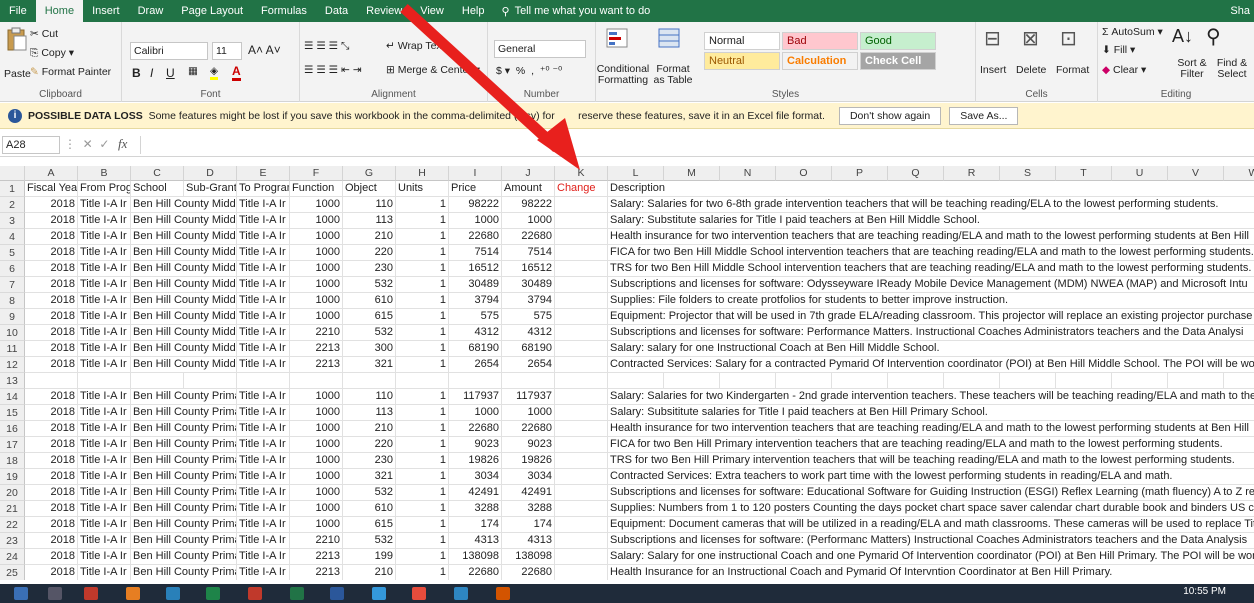  What do you see at coordinates (475, 429) in the screenshot?
I see `cell: 22680` at bounding box center [475, 429].